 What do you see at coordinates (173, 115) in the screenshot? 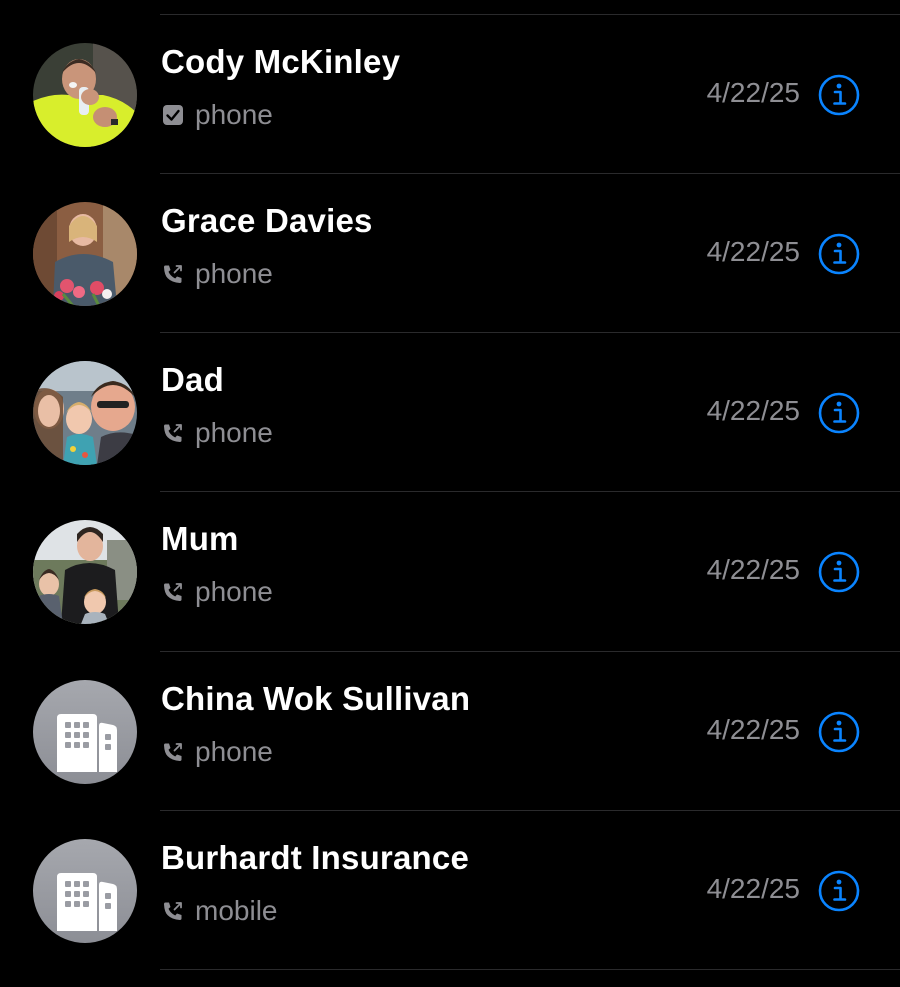
I see `checkbox-icon` at bounding box center [173, 115].